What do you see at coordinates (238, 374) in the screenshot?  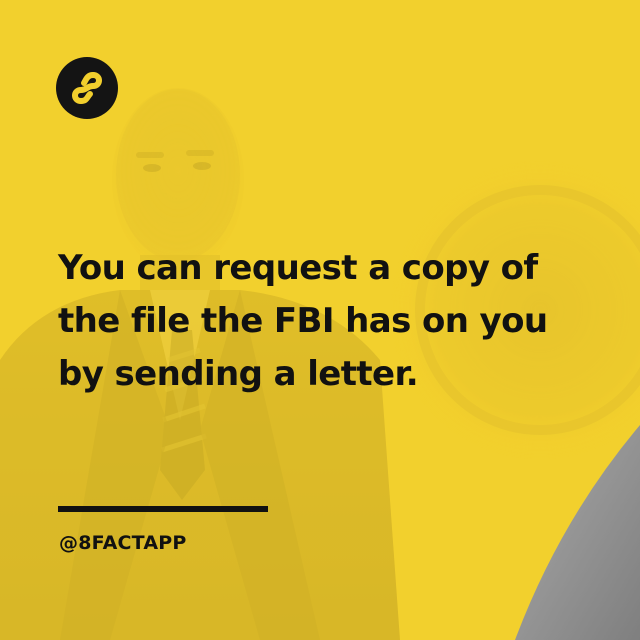 I see `fact-line-3: by sending a letter.` at bounding box center [238, 374].